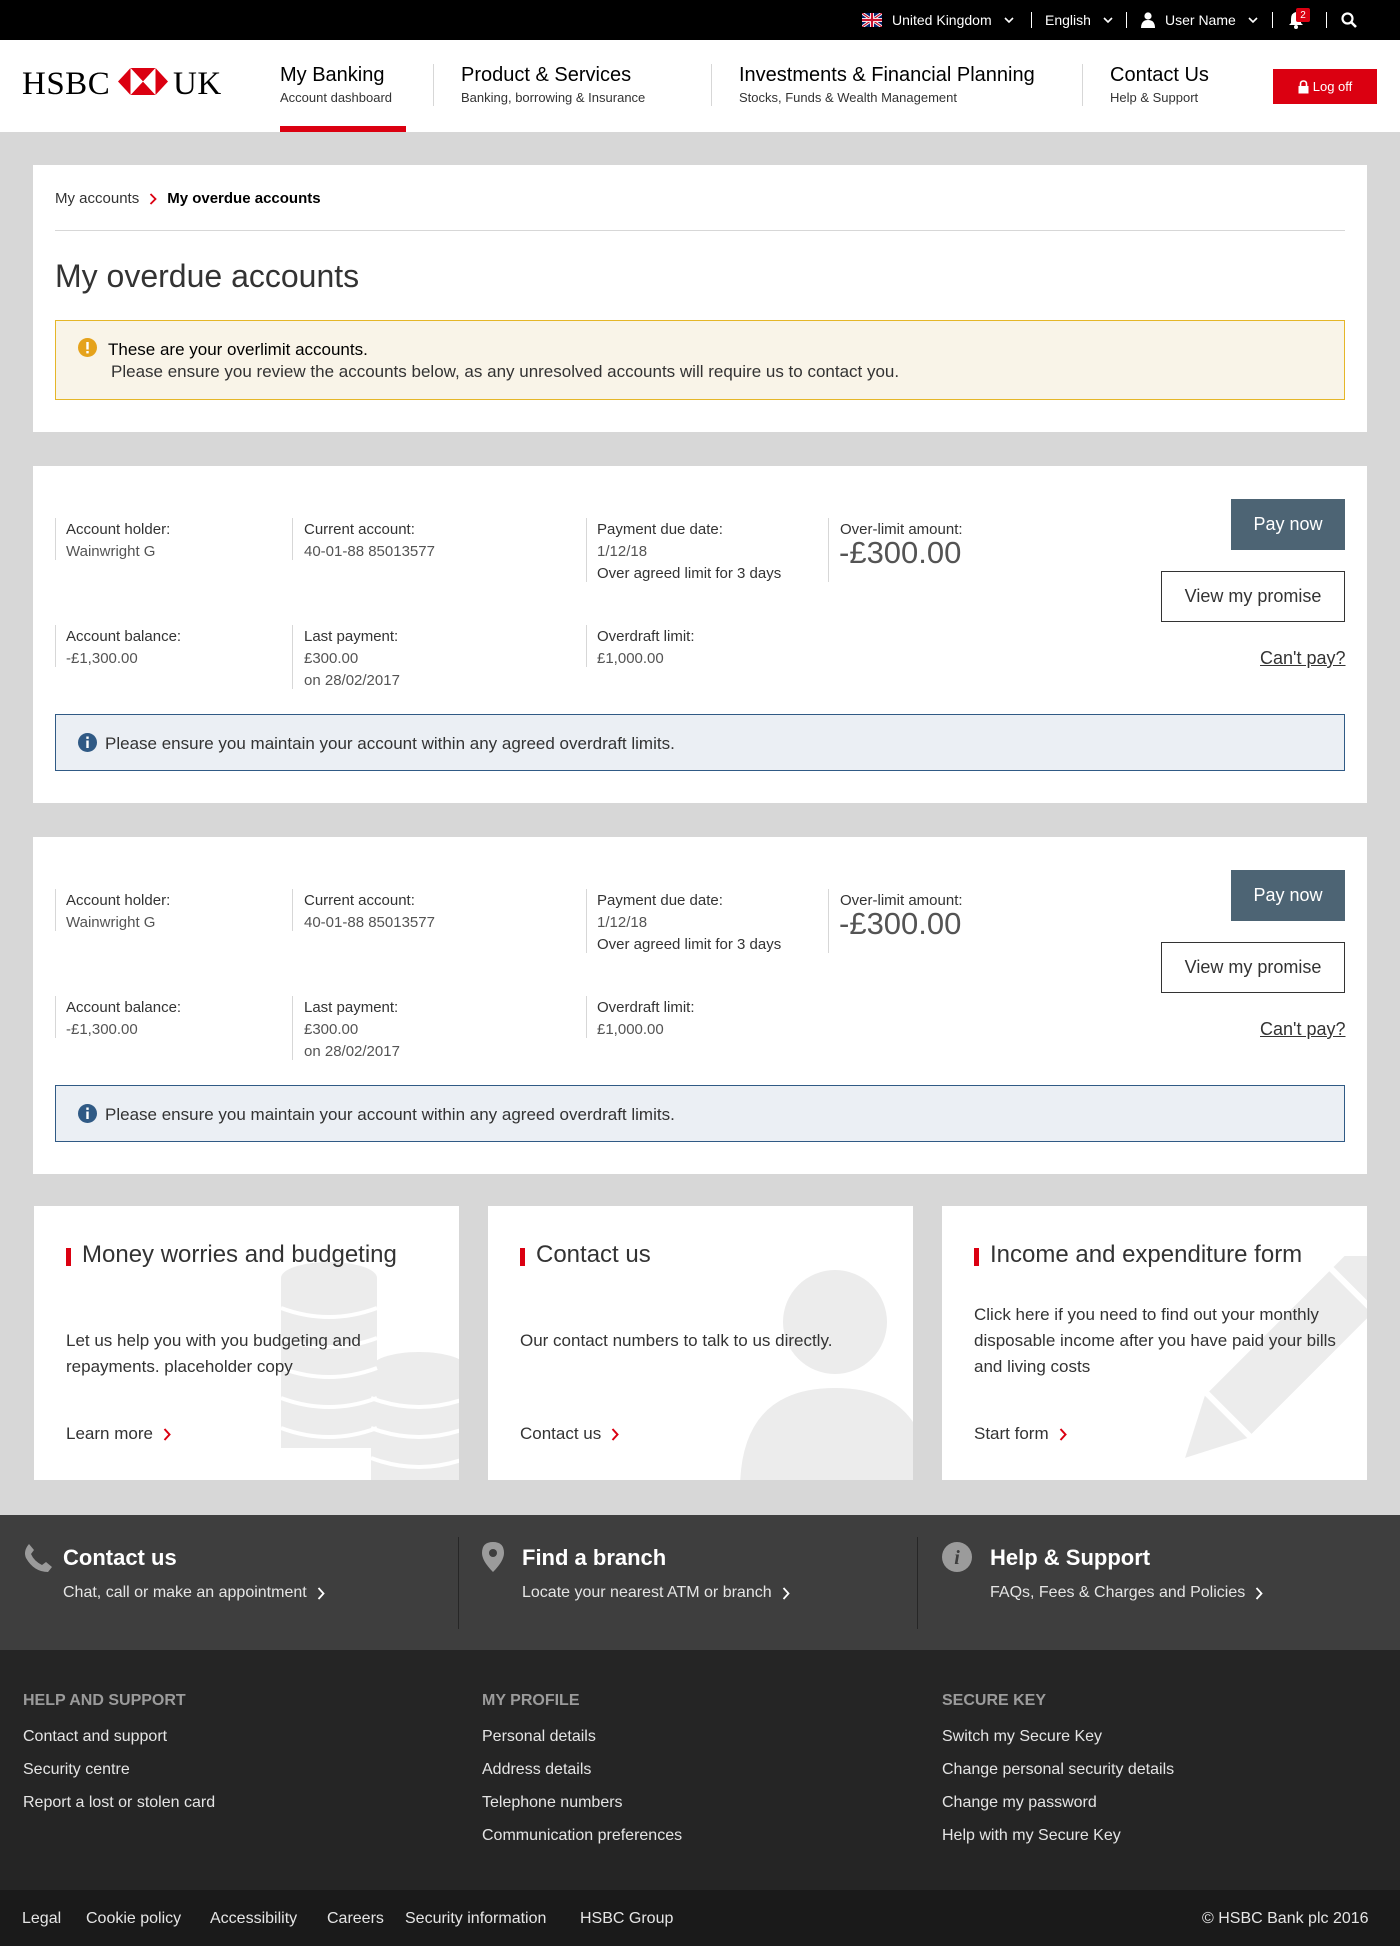 This screenshot has height=1946, width=1400. I want to click on breadcrumb-current: My overdue accounts, so click(244, 198).